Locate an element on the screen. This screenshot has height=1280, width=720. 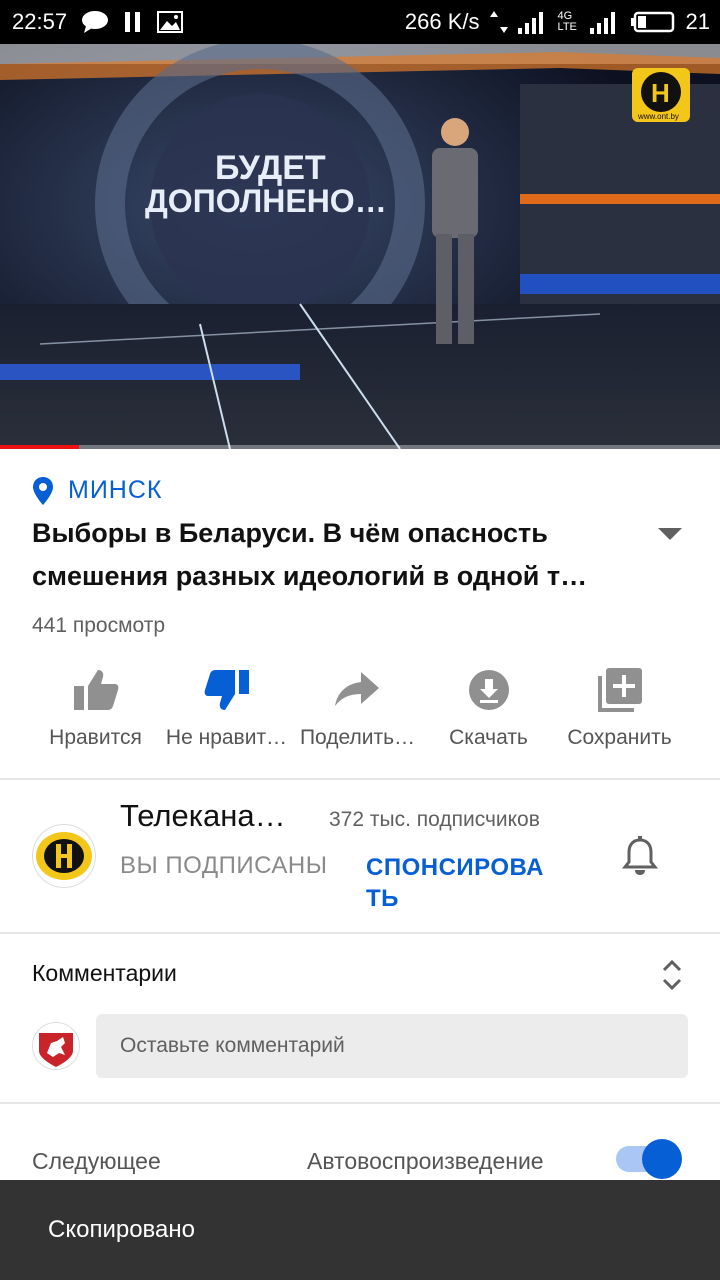
location-link: МИНСК is located at coordinates (97, 490).